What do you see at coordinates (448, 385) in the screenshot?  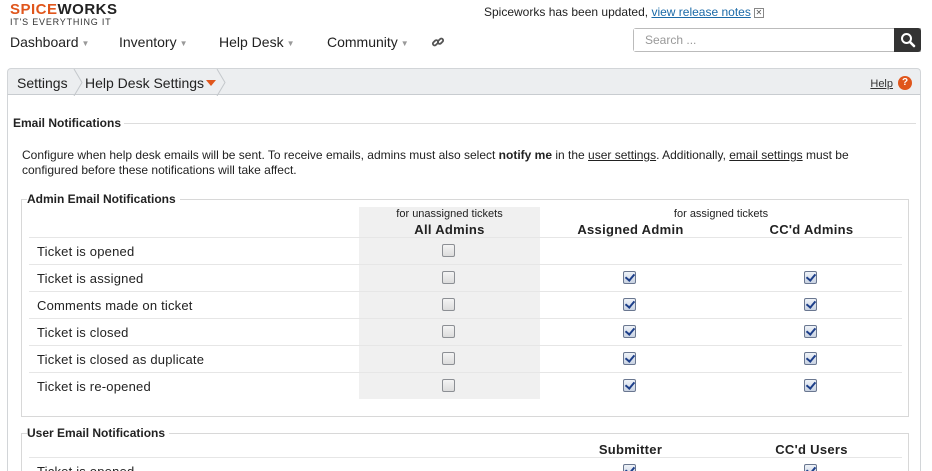 I see `checkbox-all-admins-ticket-is-re-opened` at bounding box center [448, 385].